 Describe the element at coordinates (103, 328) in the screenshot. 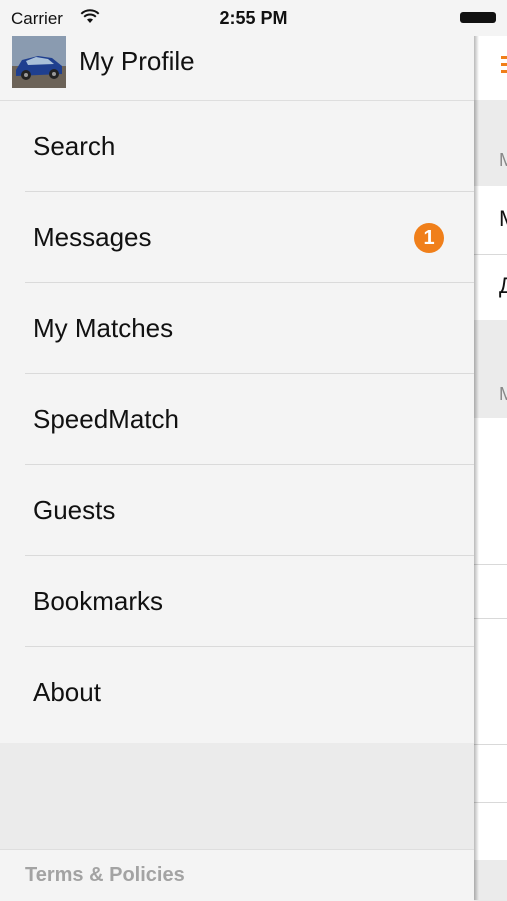

I see `menu-item-label: My Matches` at that location.